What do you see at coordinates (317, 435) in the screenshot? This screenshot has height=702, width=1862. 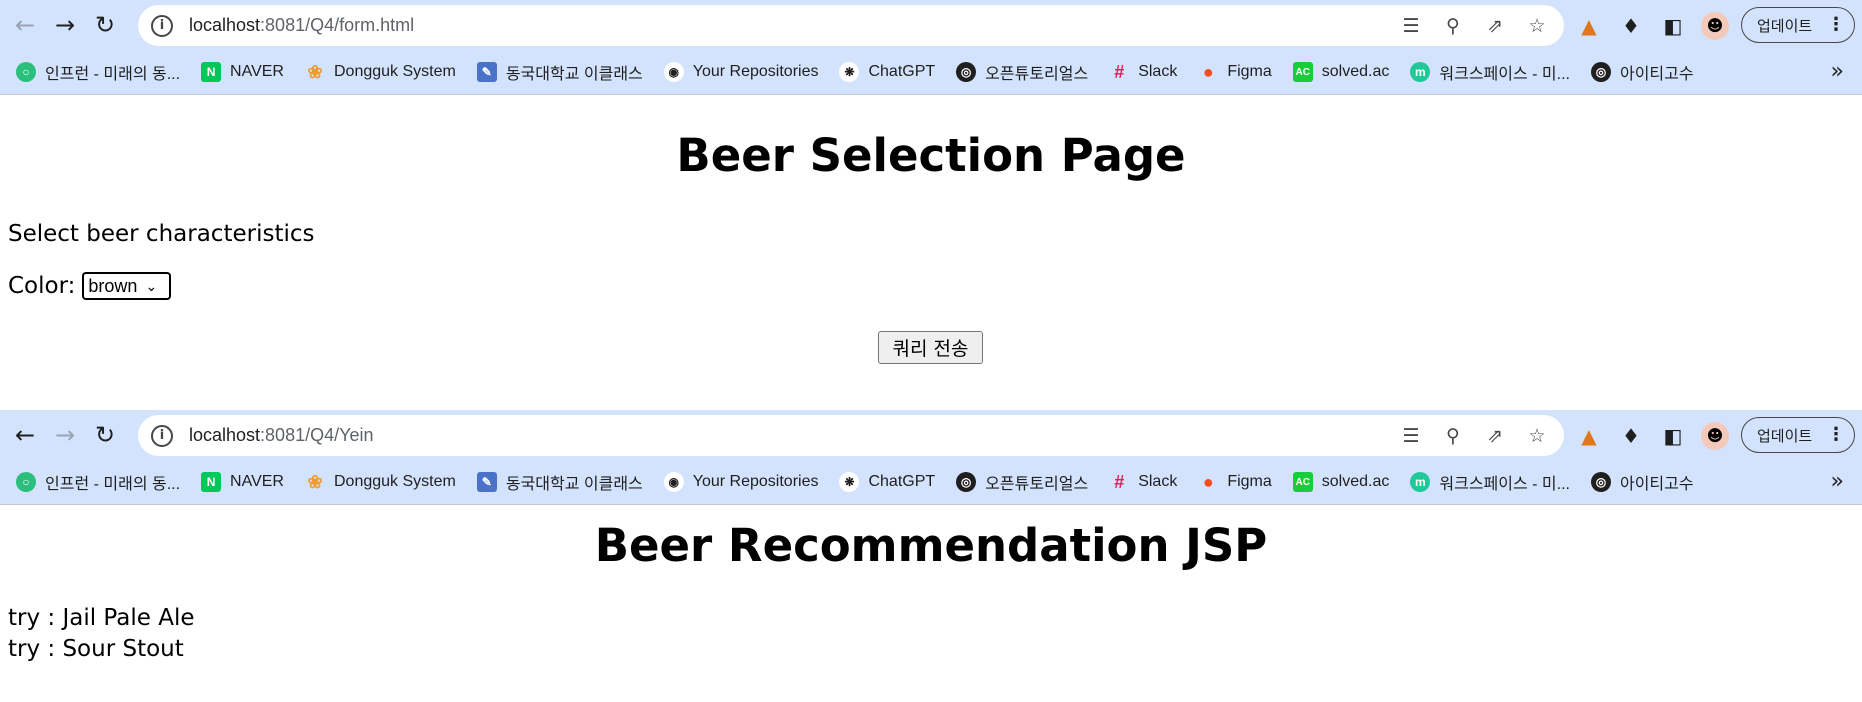 I see `url-path: :8081/Q4/Yein` at bounding box center [317, 435].